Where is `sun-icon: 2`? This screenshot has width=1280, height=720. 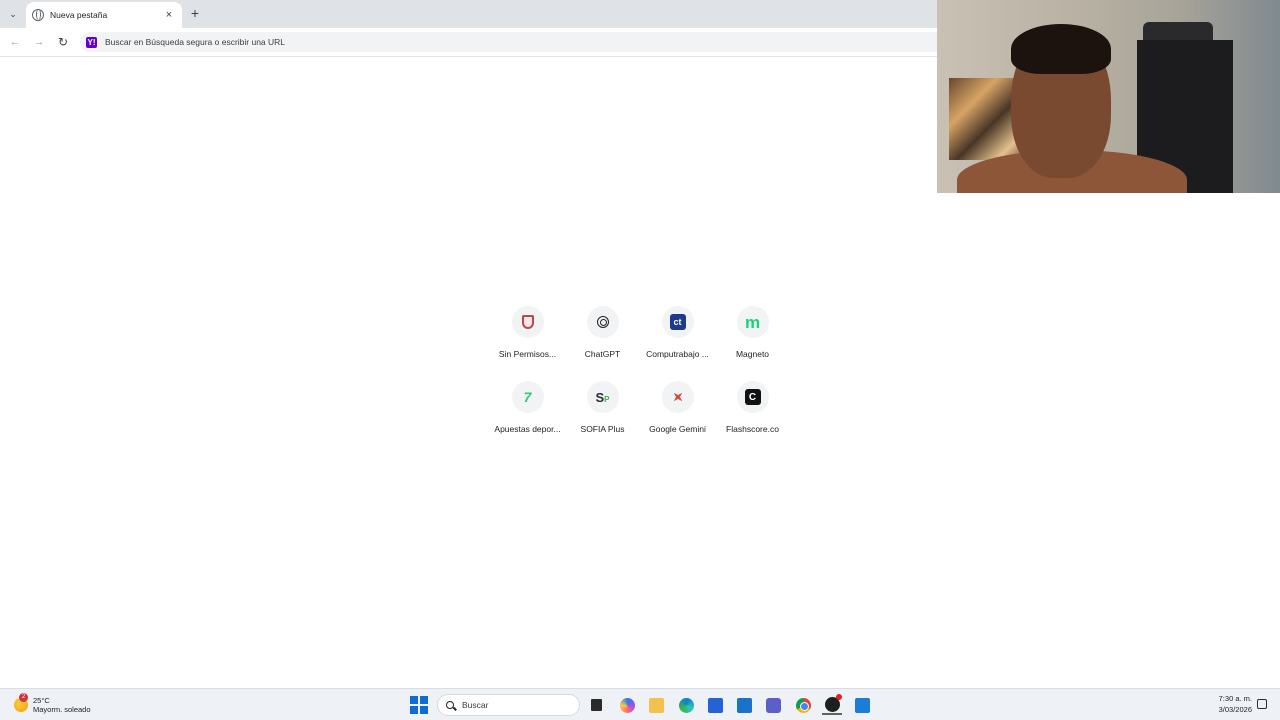 sun-icon: 2 is located at coordinates (21, 702).